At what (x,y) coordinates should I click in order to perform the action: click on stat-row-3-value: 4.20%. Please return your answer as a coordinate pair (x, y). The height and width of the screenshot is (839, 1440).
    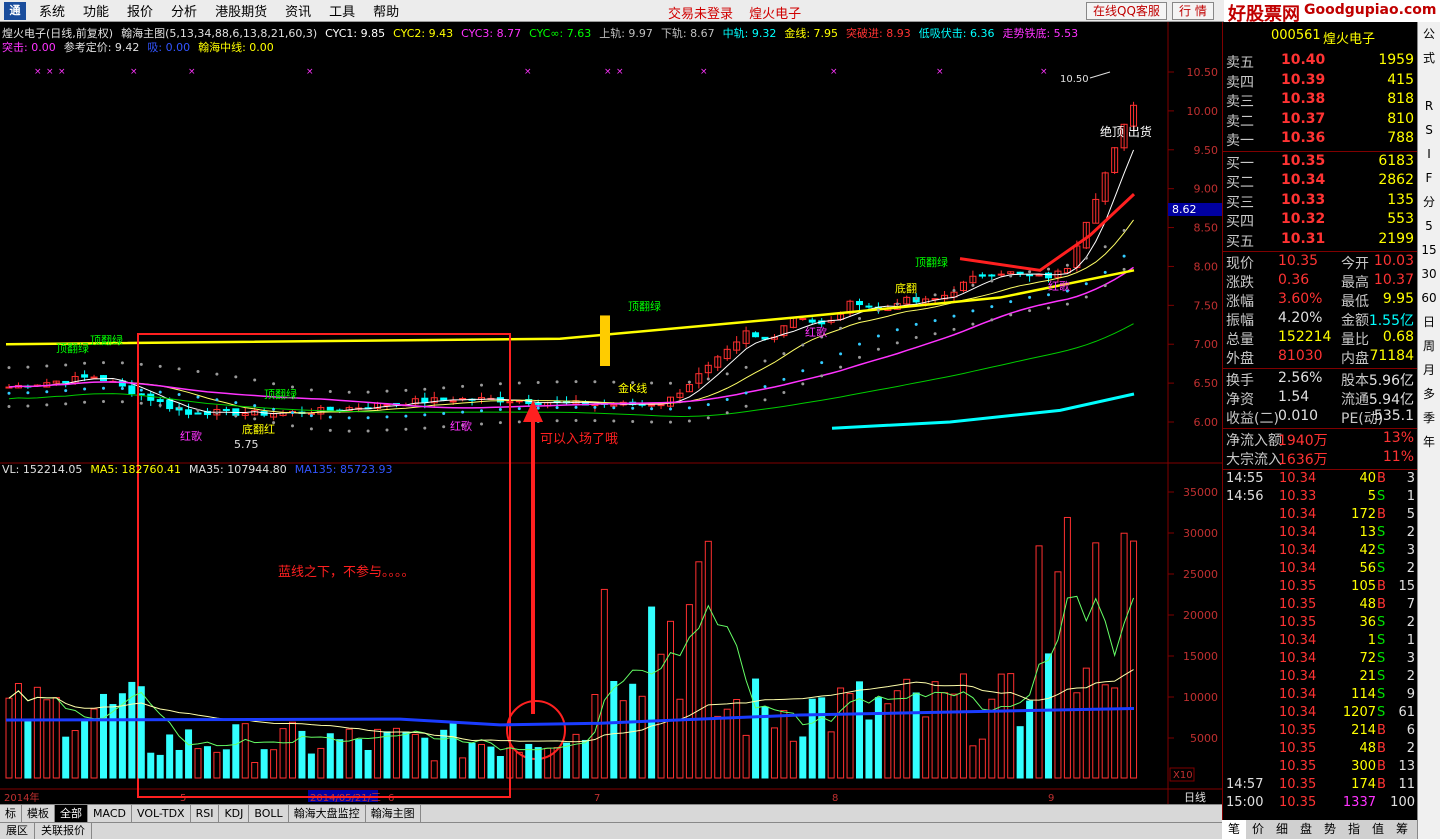
    Looking at the image, I should click on (1300, 318).